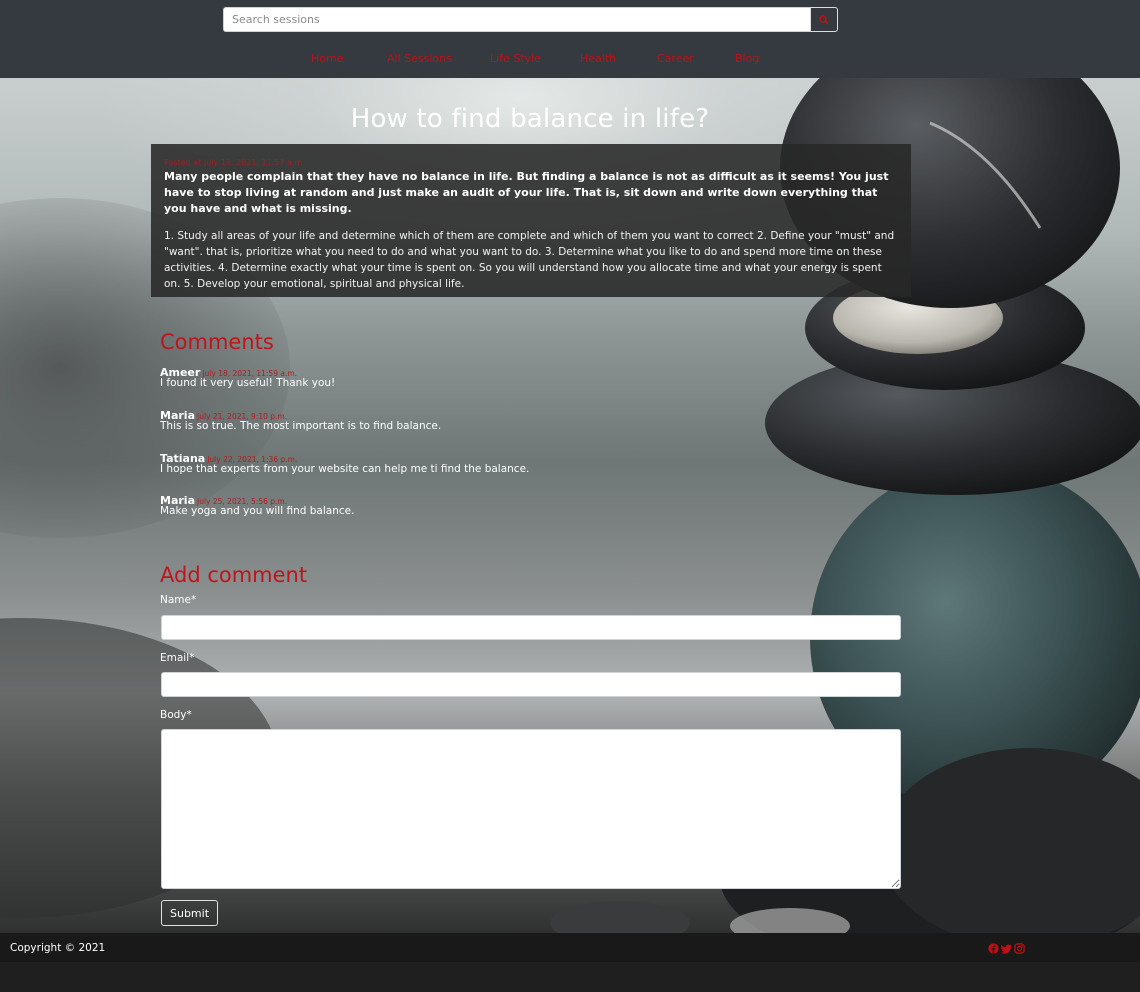 The width and height of the screenshot is (1140, 992). What do you see at coordinates (530, 119) in the screenshot?
I see `page-title: How to find balance in life?` at bounding box center [530, 119].